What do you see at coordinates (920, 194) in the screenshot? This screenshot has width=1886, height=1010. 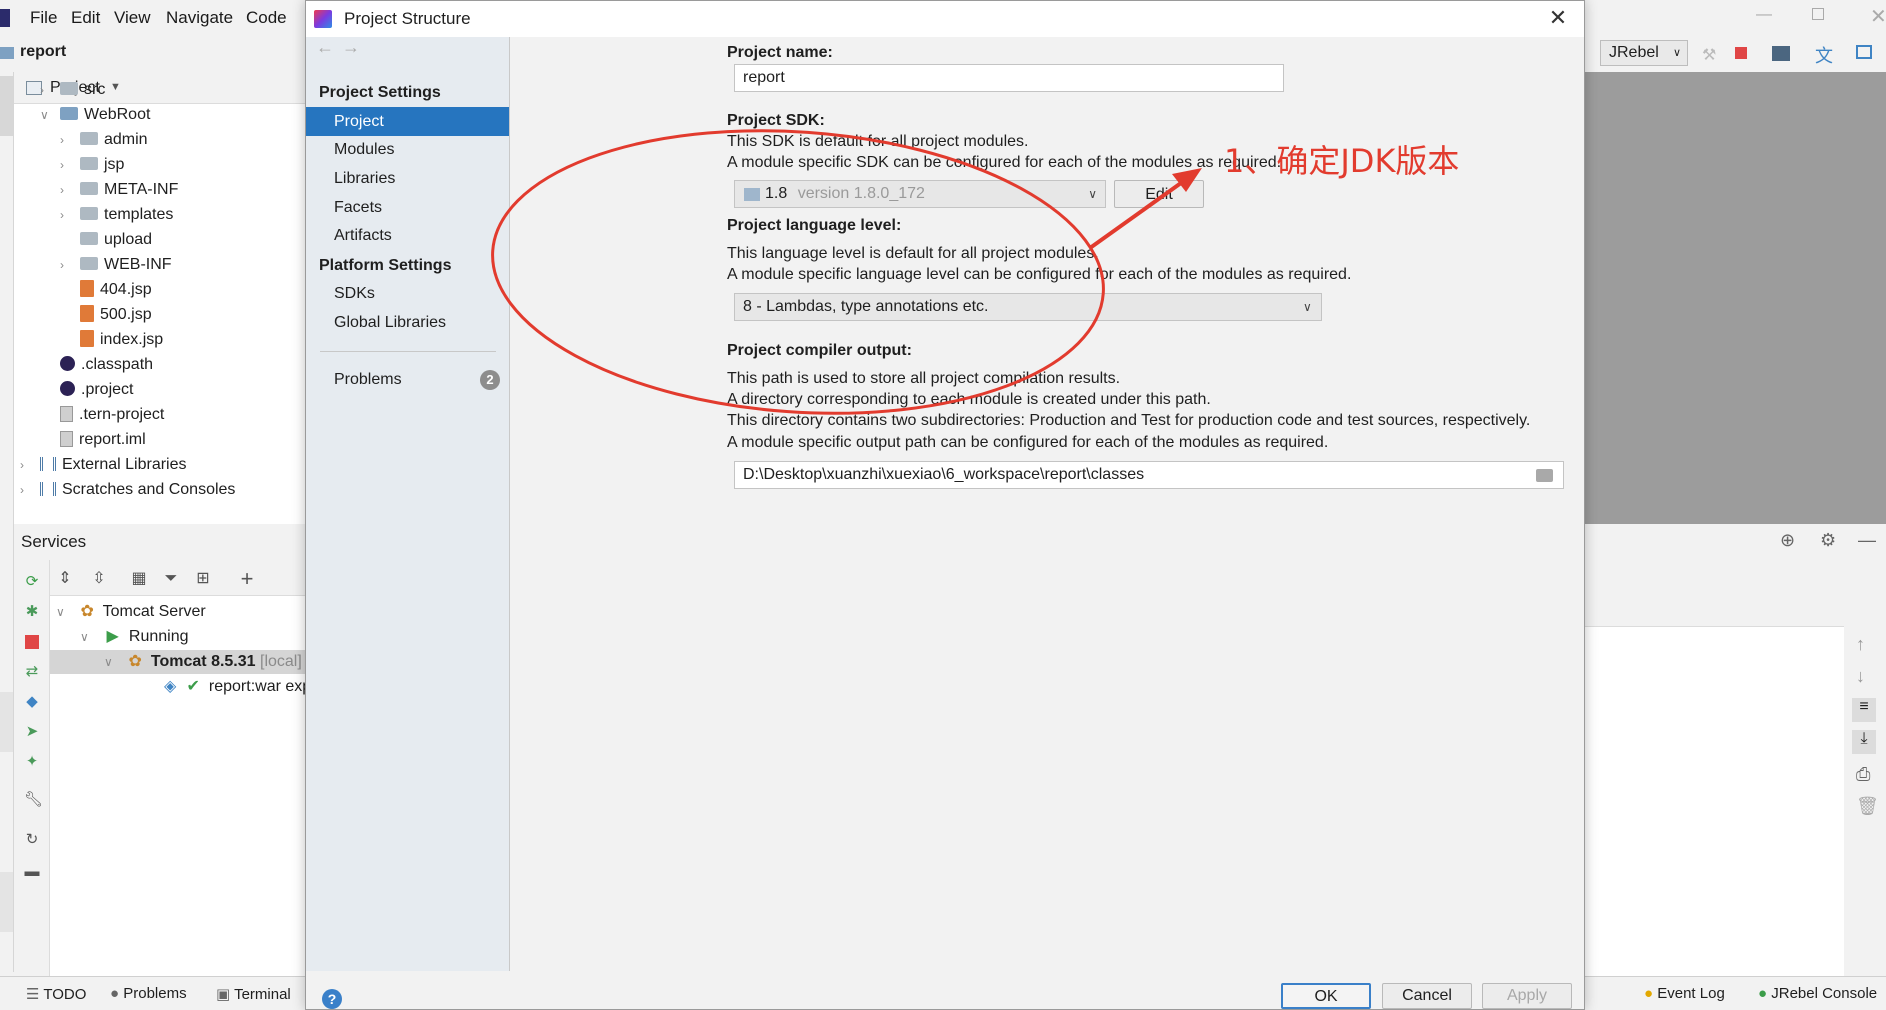 I see `sdk-select: 1.8 version 1.8.0_172 ∨` at bounding box center [920, 194].